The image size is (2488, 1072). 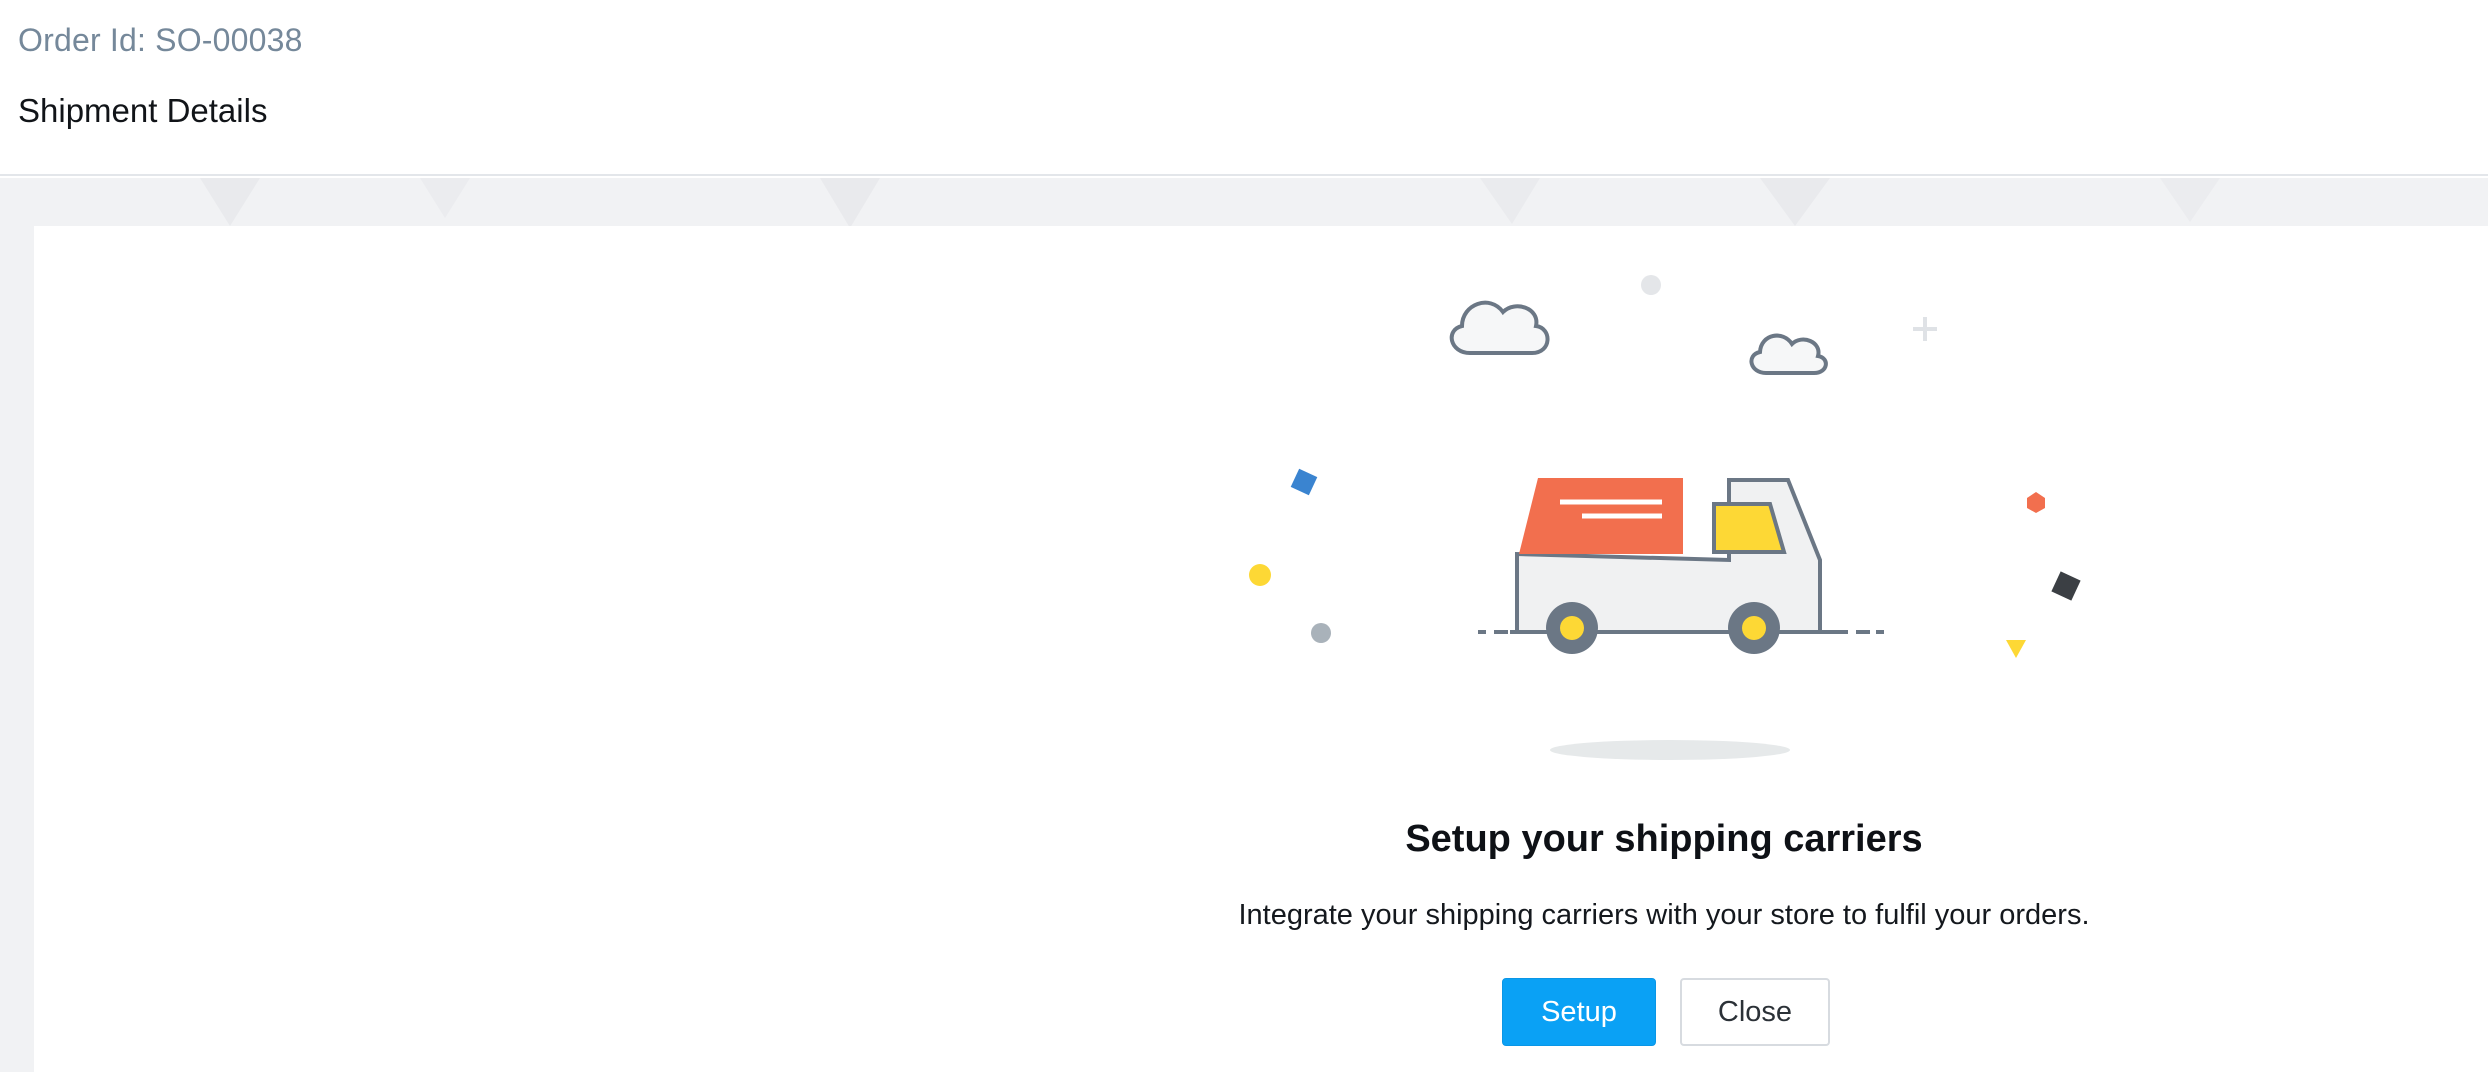 I want to click on truck-window, so click(x=1749, y=528).